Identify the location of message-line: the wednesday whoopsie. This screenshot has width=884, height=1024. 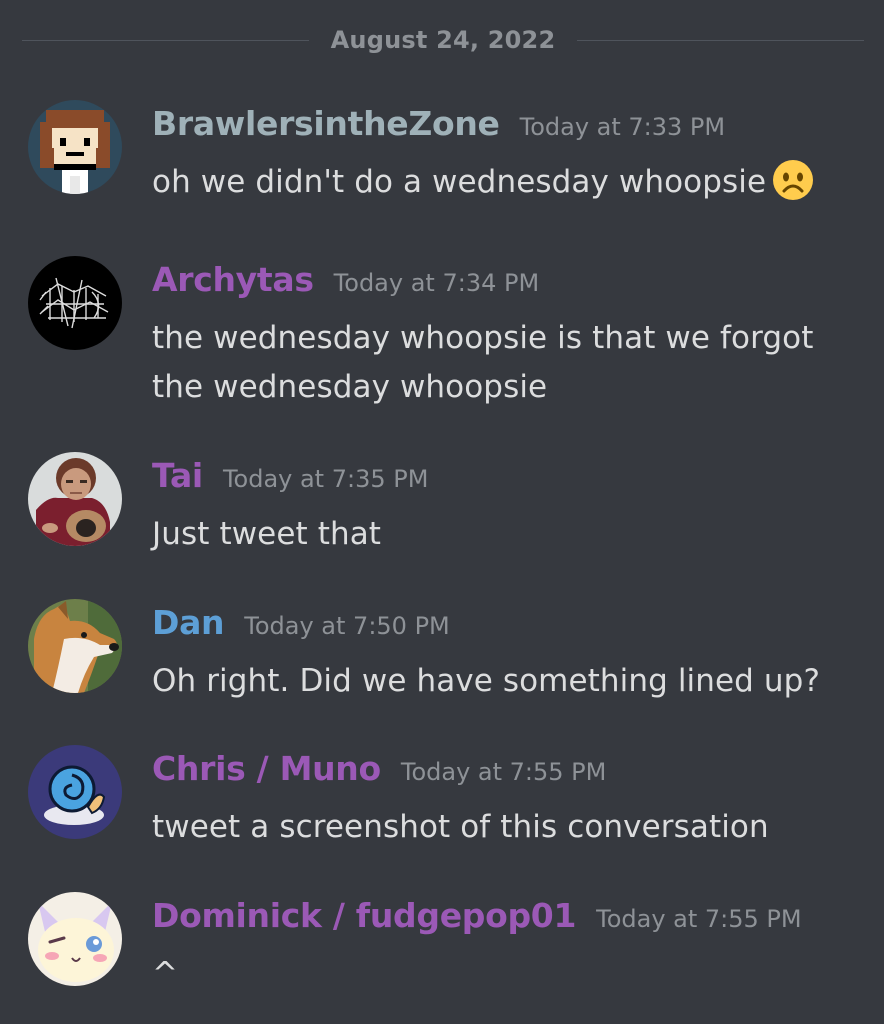
(350, 387).